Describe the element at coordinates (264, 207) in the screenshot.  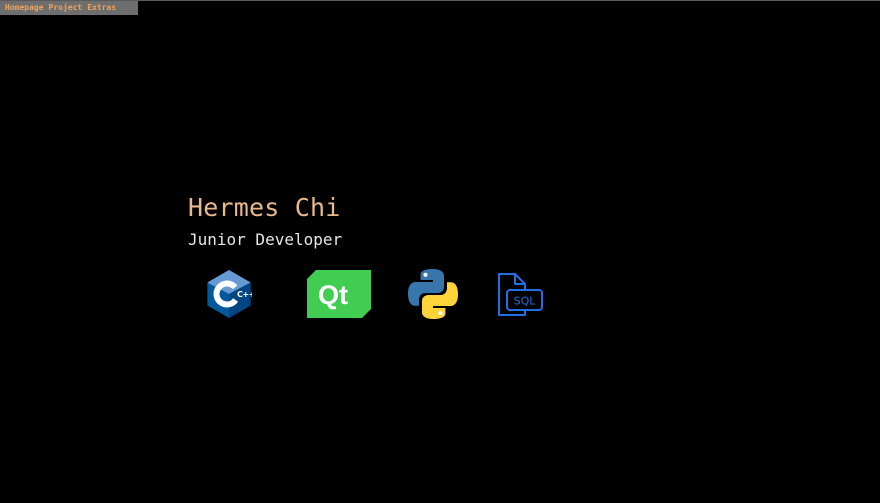
I see `profile-name: Hermes Chi` at that location.